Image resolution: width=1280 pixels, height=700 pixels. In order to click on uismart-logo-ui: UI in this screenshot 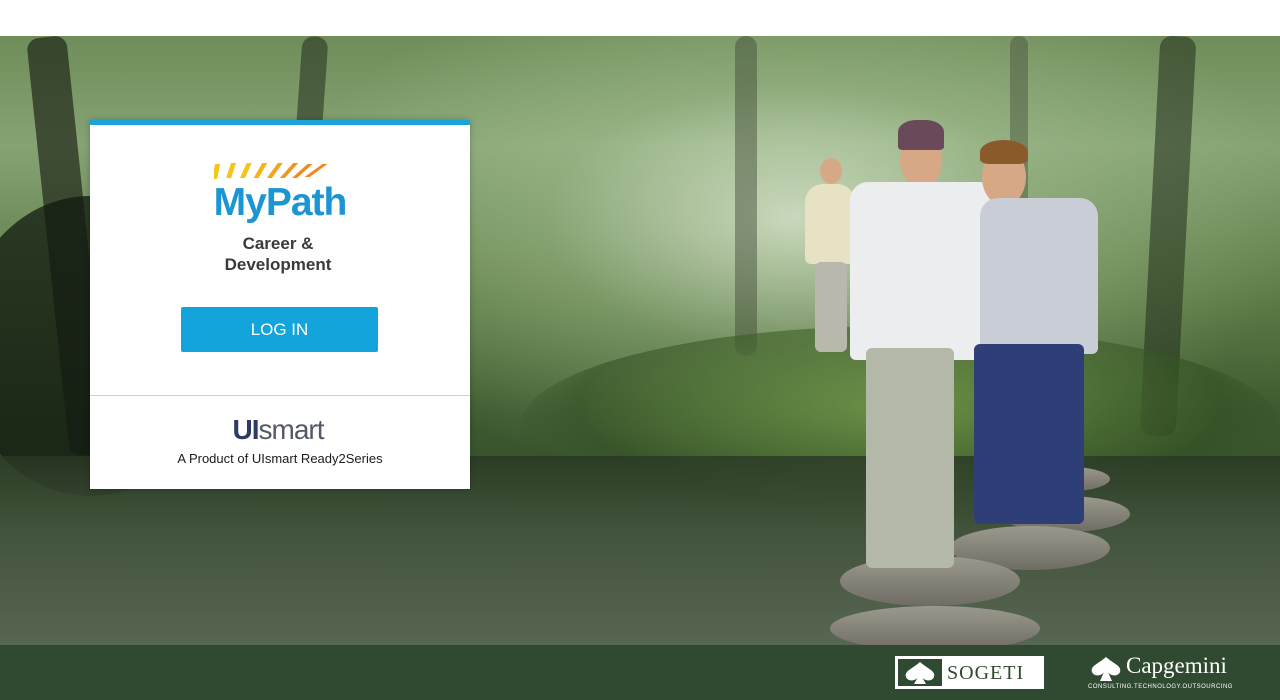, I will do `click(246, 429)`.